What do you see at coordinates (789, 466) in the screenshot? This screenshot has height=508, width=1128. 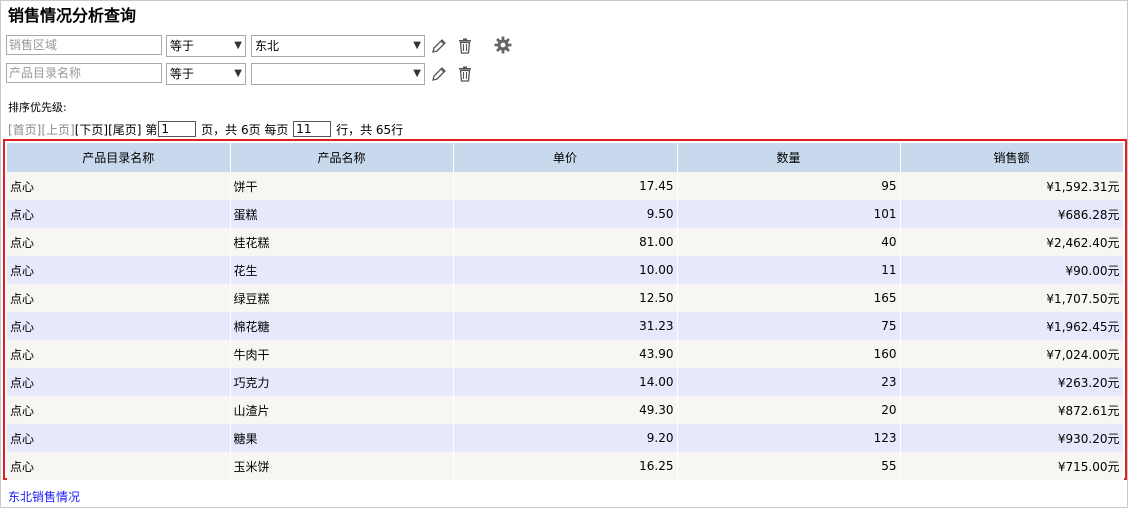 I see `table-cell: 55` at bounding box center [789, 466].